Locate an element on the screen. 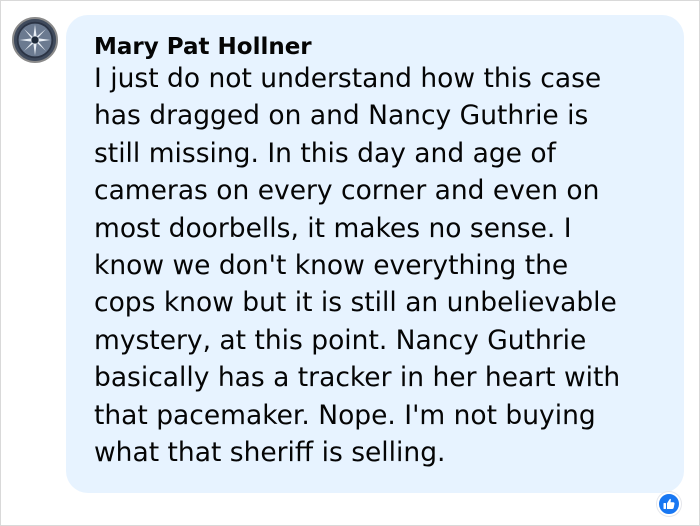 The height and width of the screenshot is (526, 700). avatar is located at coordinates (35, 40).